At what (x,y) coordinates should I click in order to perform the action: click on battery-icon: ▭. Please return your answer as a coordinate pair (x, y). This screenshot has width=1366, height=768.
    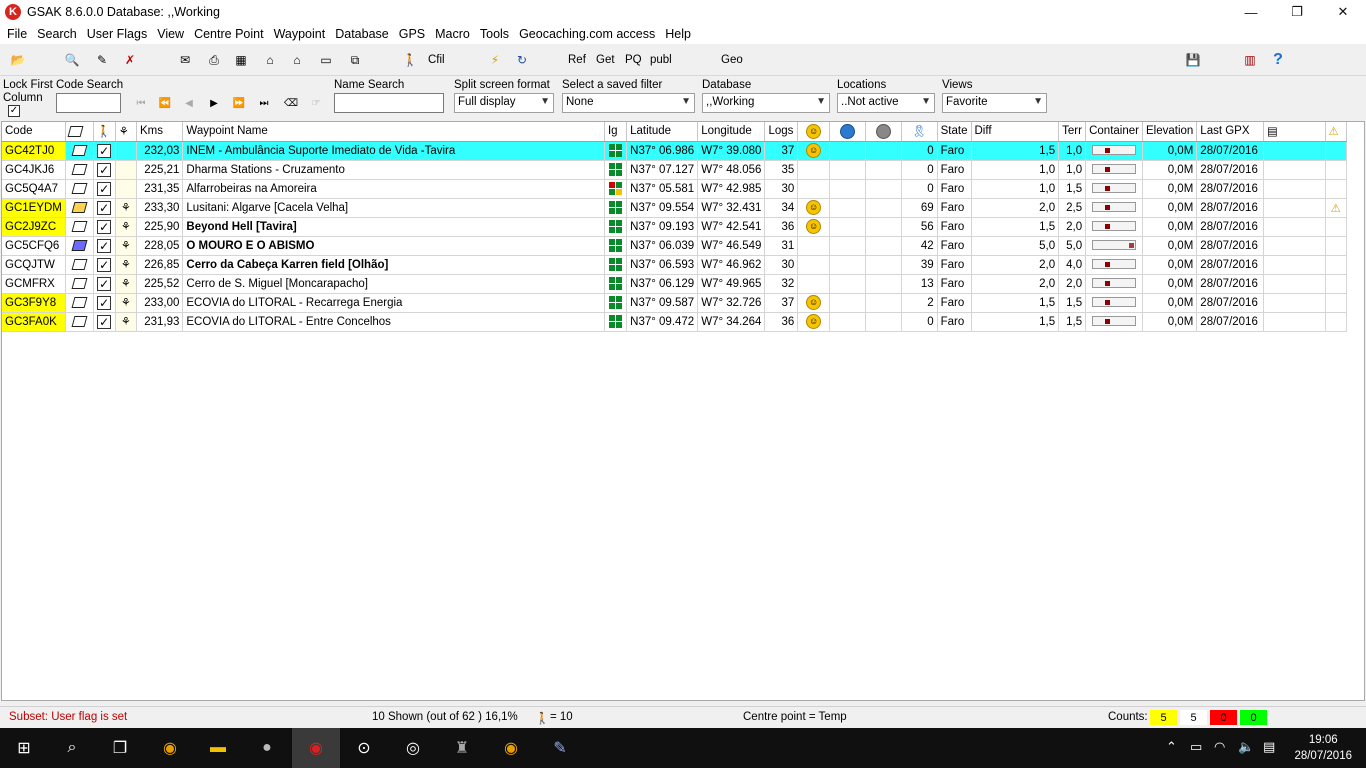
    Looking at the image, I should click on (1196, 747).